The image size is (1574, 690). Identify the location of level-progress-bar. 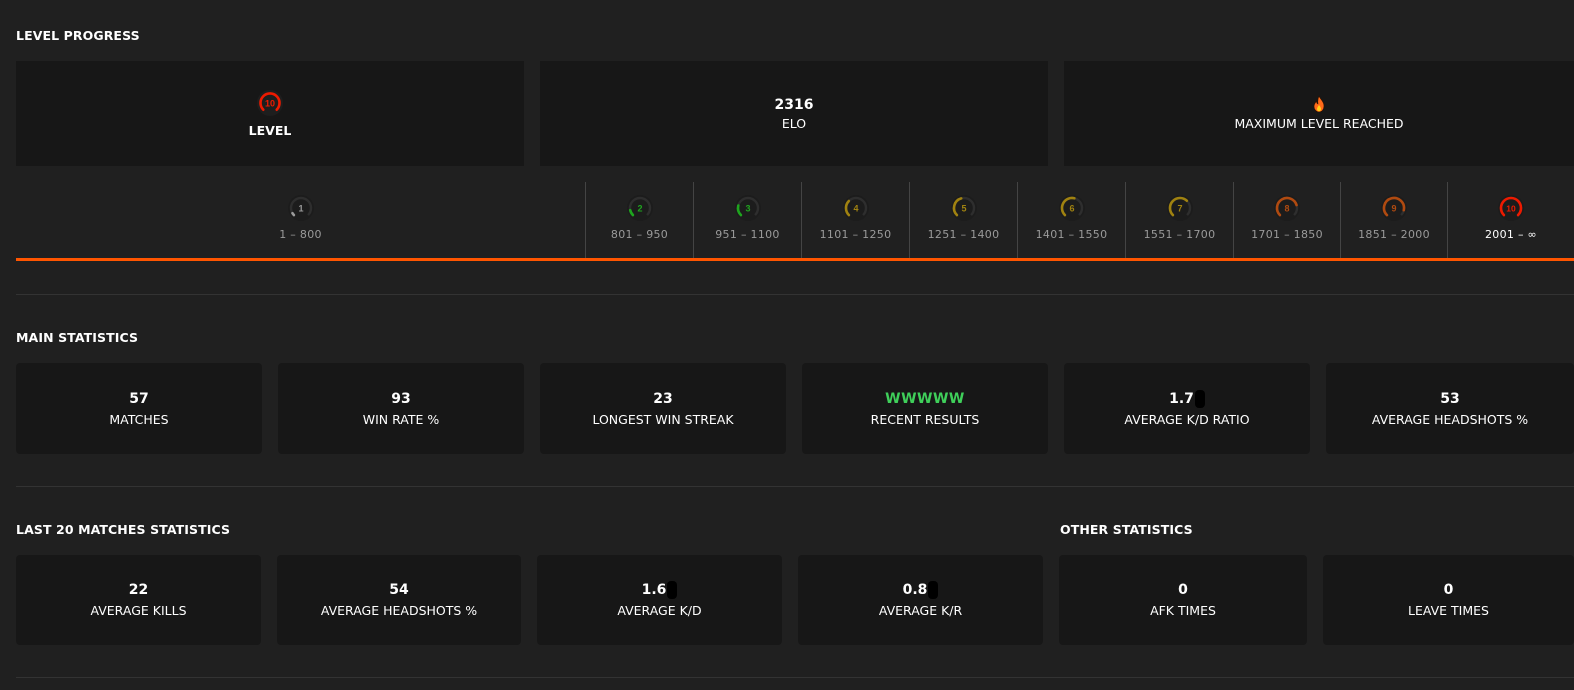
(795, 259).